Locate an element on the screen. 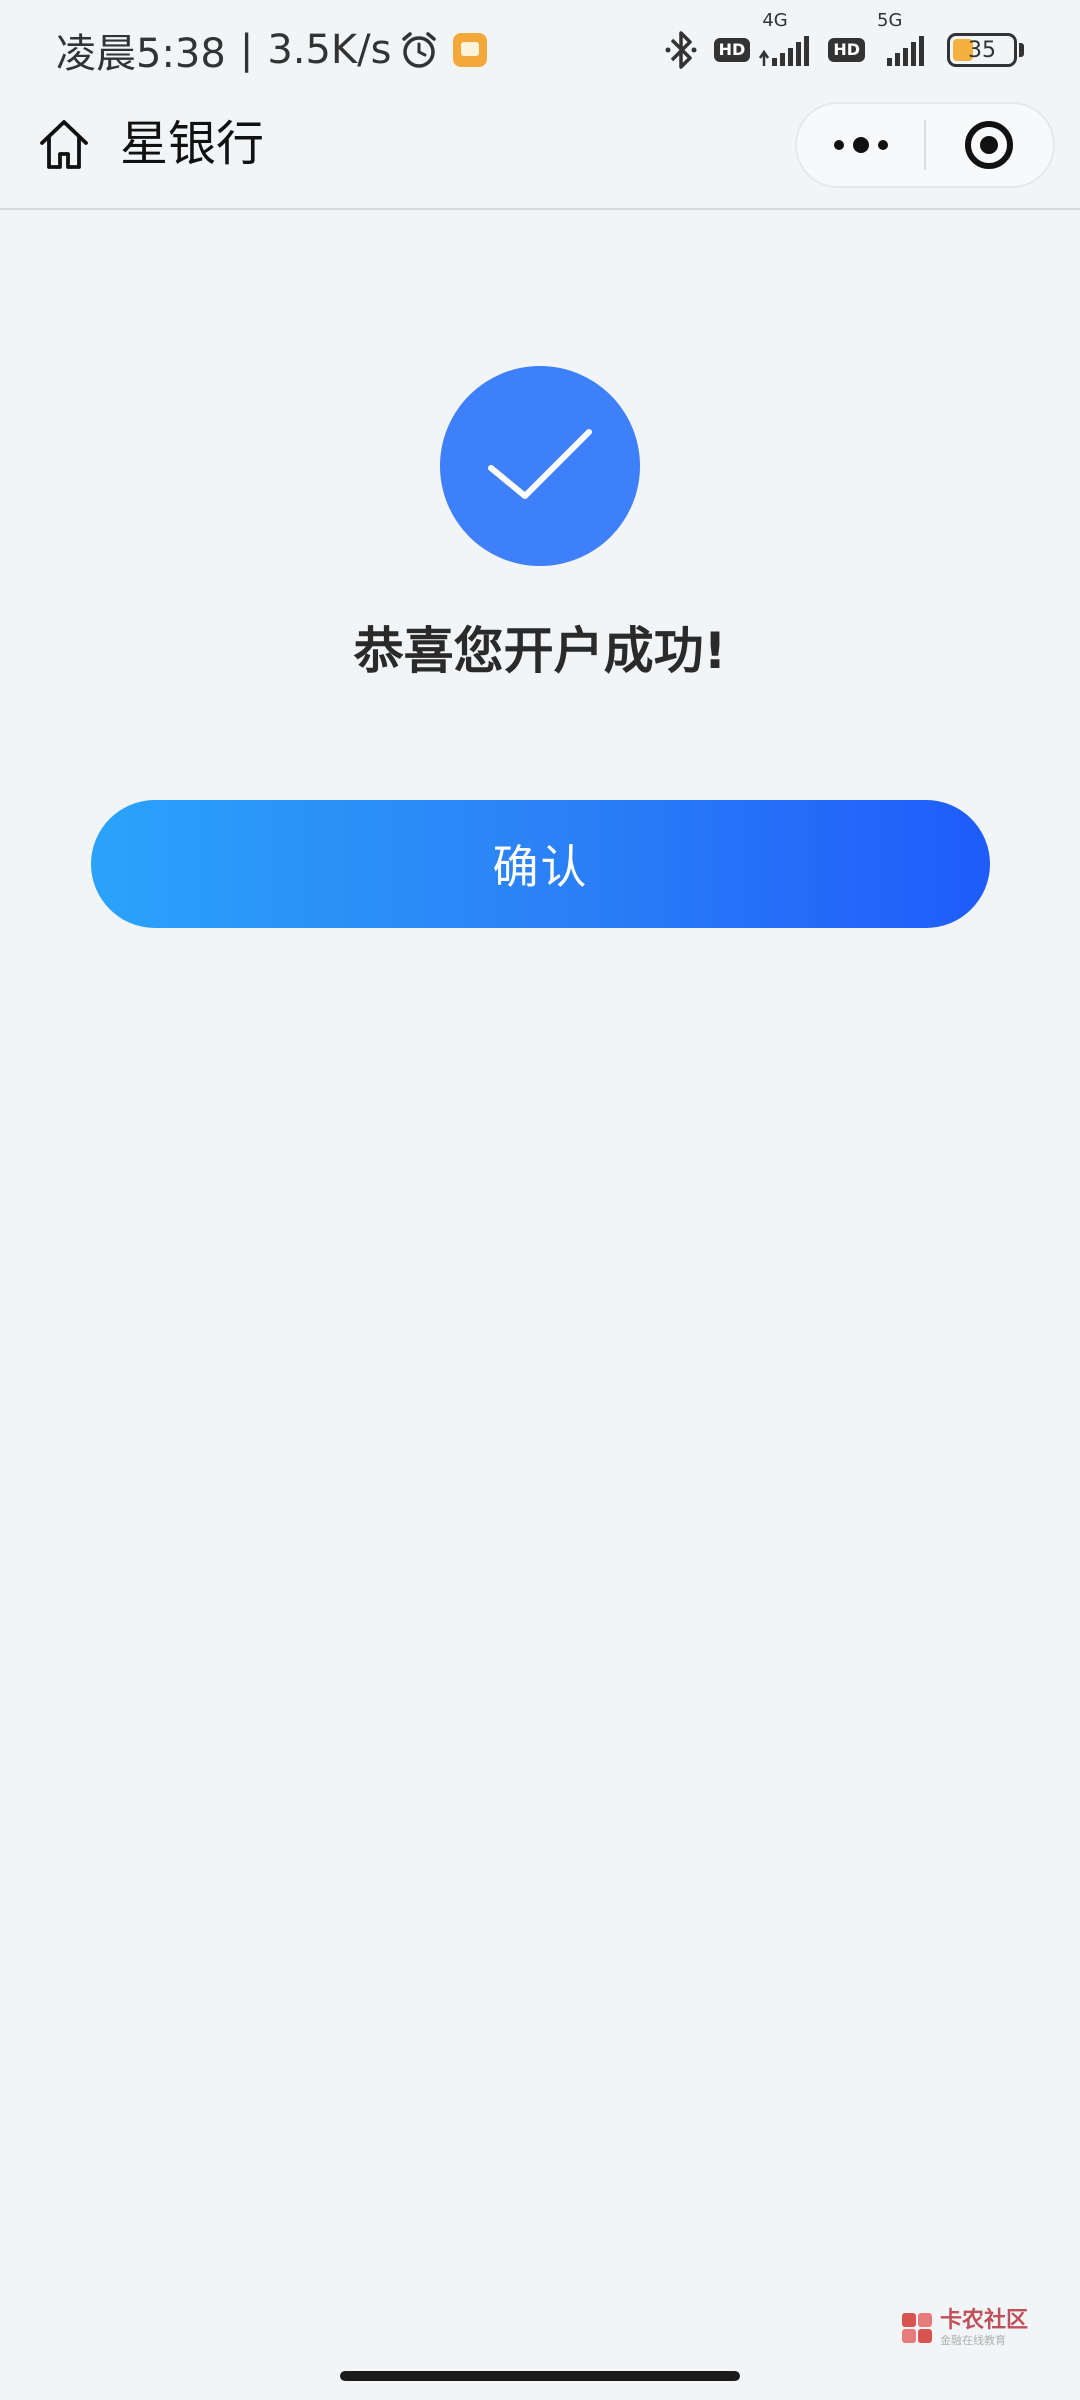 The image size is (1080, 2400). home-icon is located at coordinates (64, 144).